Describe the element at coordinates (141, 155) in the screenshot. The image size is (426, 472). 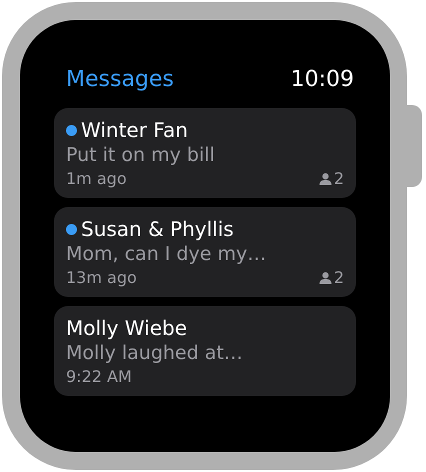
I see `message-preview: Put it on my bill` at that location.